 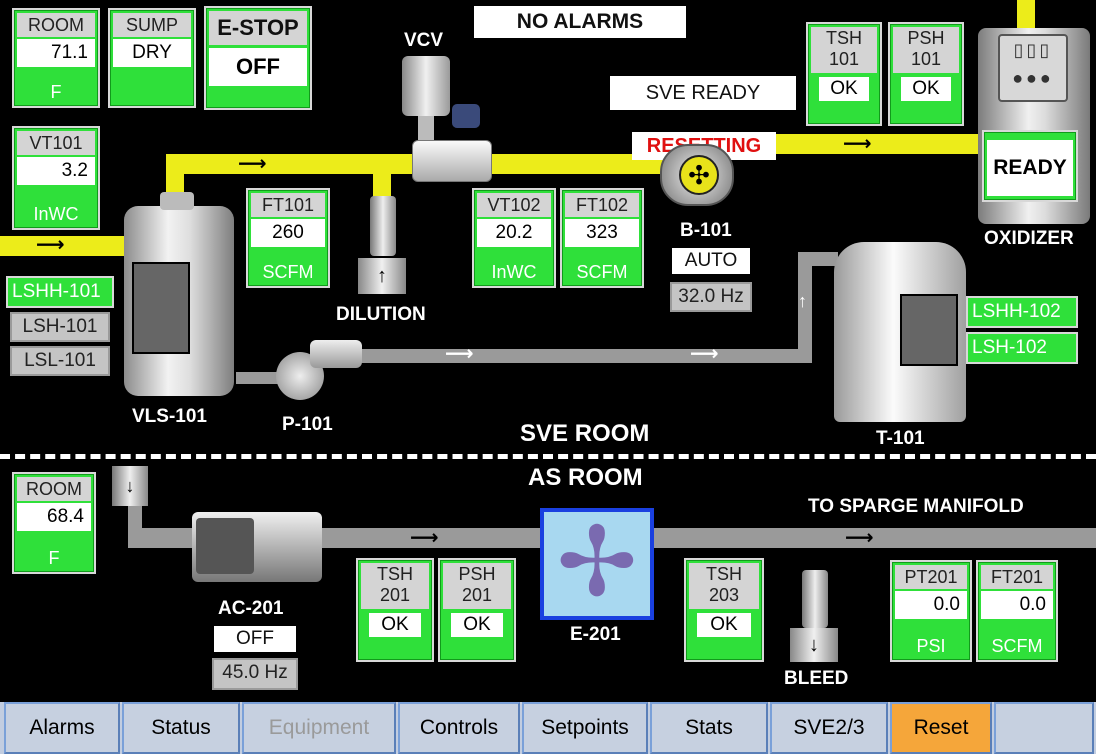 What do you see at coordinates (931, 646) in the screenshot?
I see `tile-unit: PSI` at bounding box center [931, 646].